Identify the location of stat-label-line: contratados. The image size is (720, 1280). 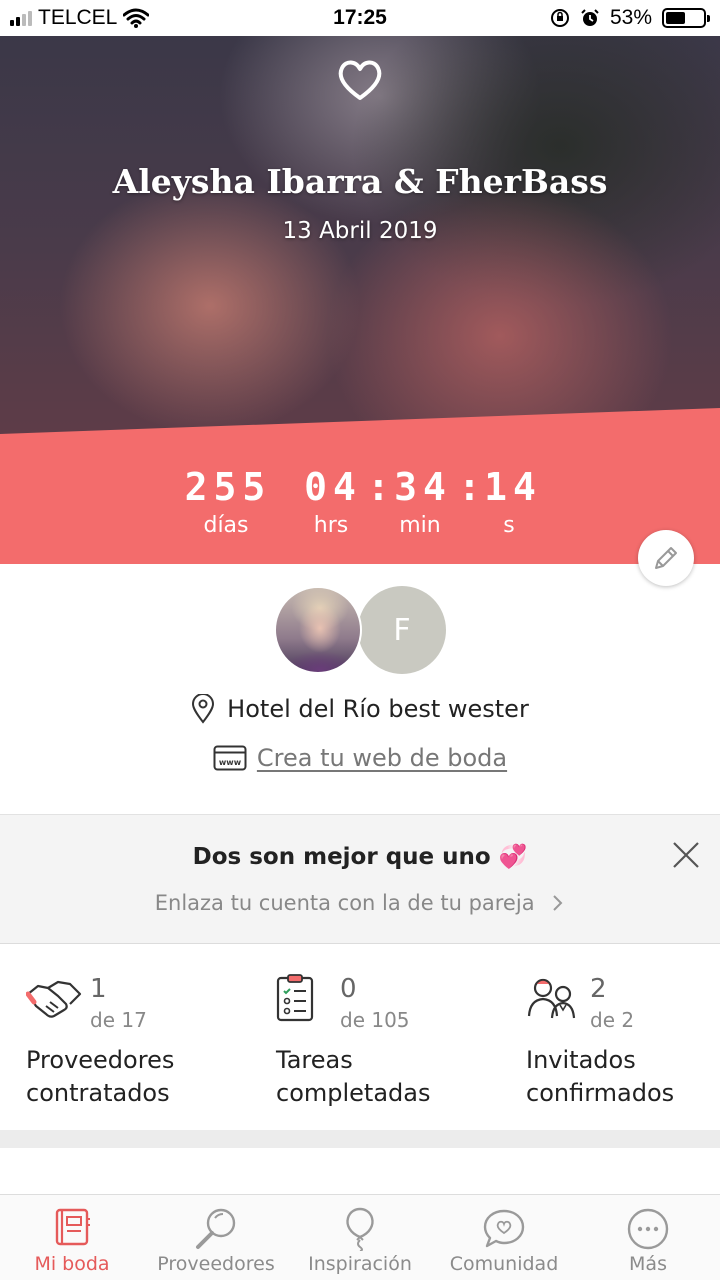
(98, 1093).